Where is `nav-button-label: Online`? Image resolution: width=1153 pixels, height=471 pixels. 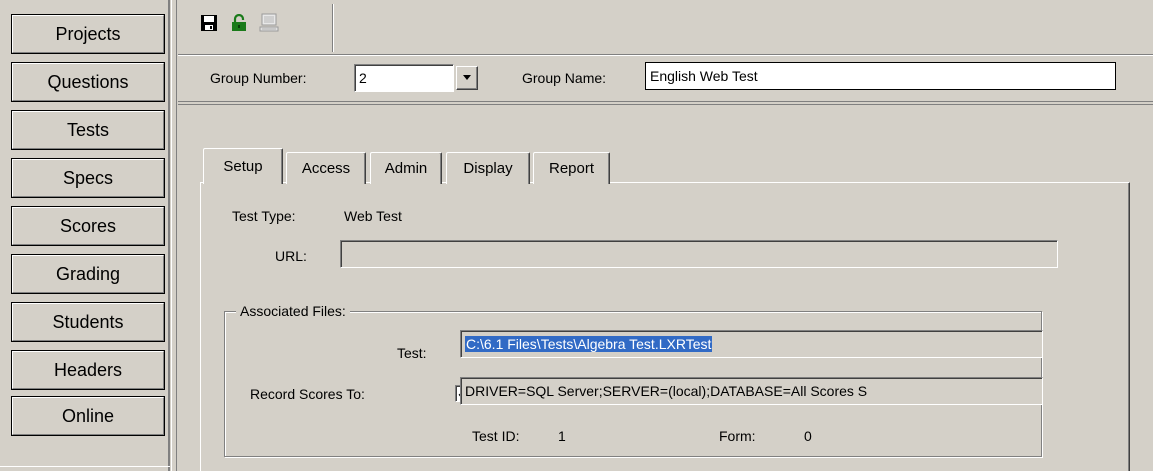 nav-button-label: Online is located at coordinates (88, 415).